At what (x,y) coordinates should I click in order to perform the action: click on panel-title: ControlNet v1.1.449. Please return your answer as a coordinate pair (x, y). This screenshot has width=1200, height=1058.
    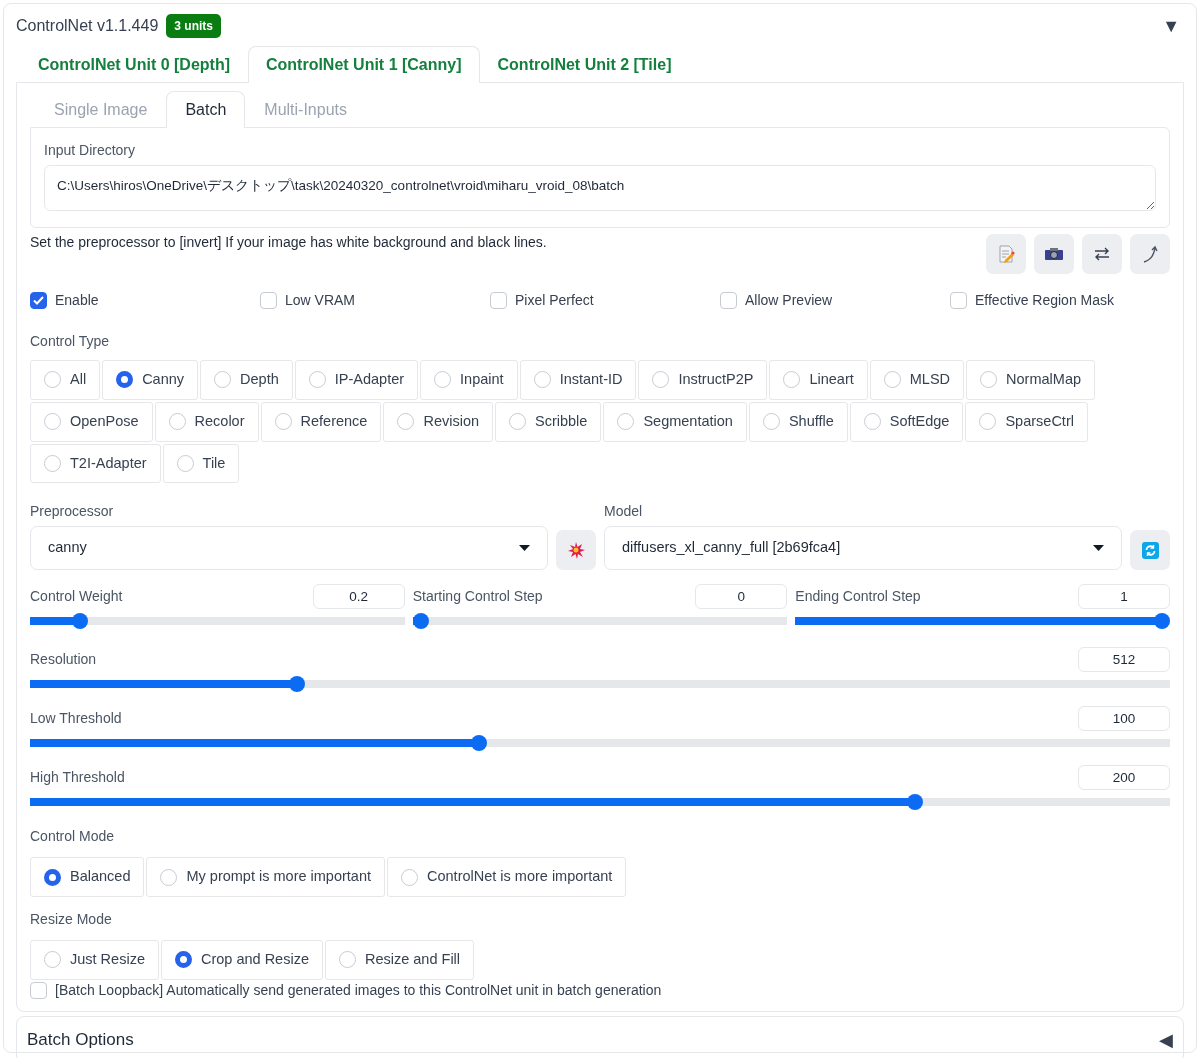
    Looking at the image, I should click on (87, 26).